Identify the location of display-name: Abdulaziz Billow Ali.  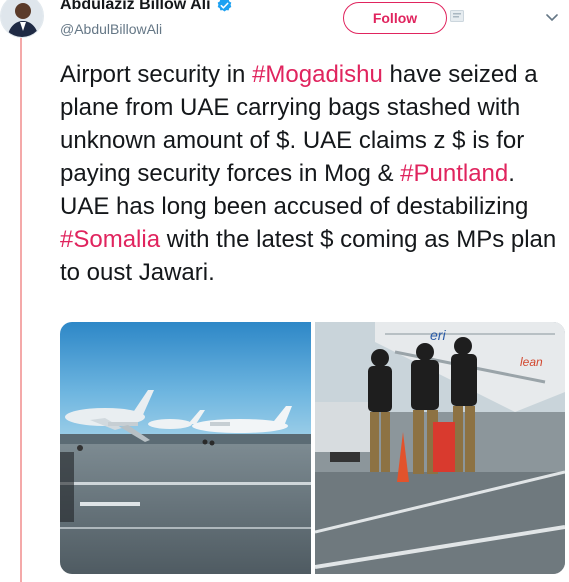
(135, 7).